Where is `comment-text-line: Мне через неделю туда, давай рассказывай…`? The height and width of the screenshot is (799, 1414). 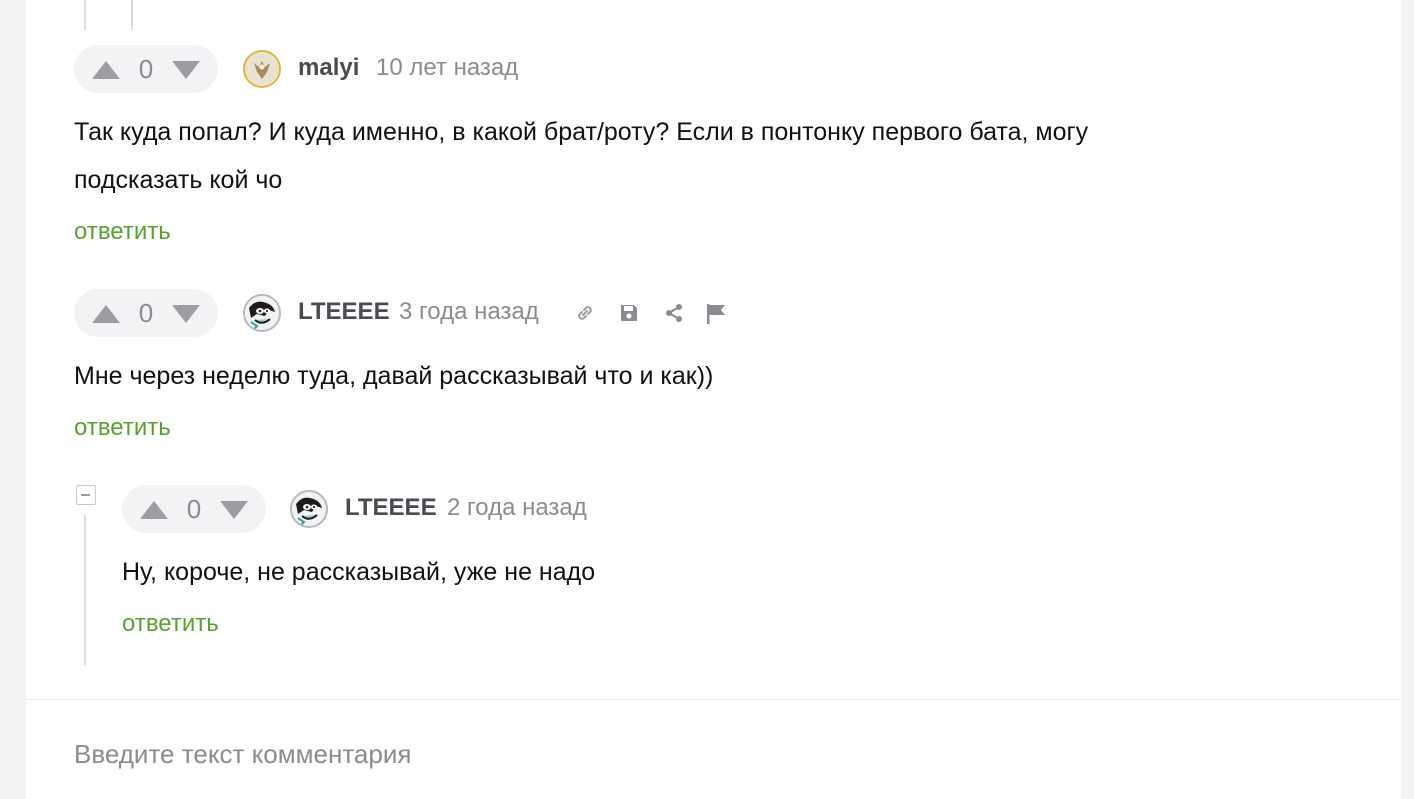
comment-text-line: Мне через неделю туда, давай рассказывай… is located at coordinates (394, 376).